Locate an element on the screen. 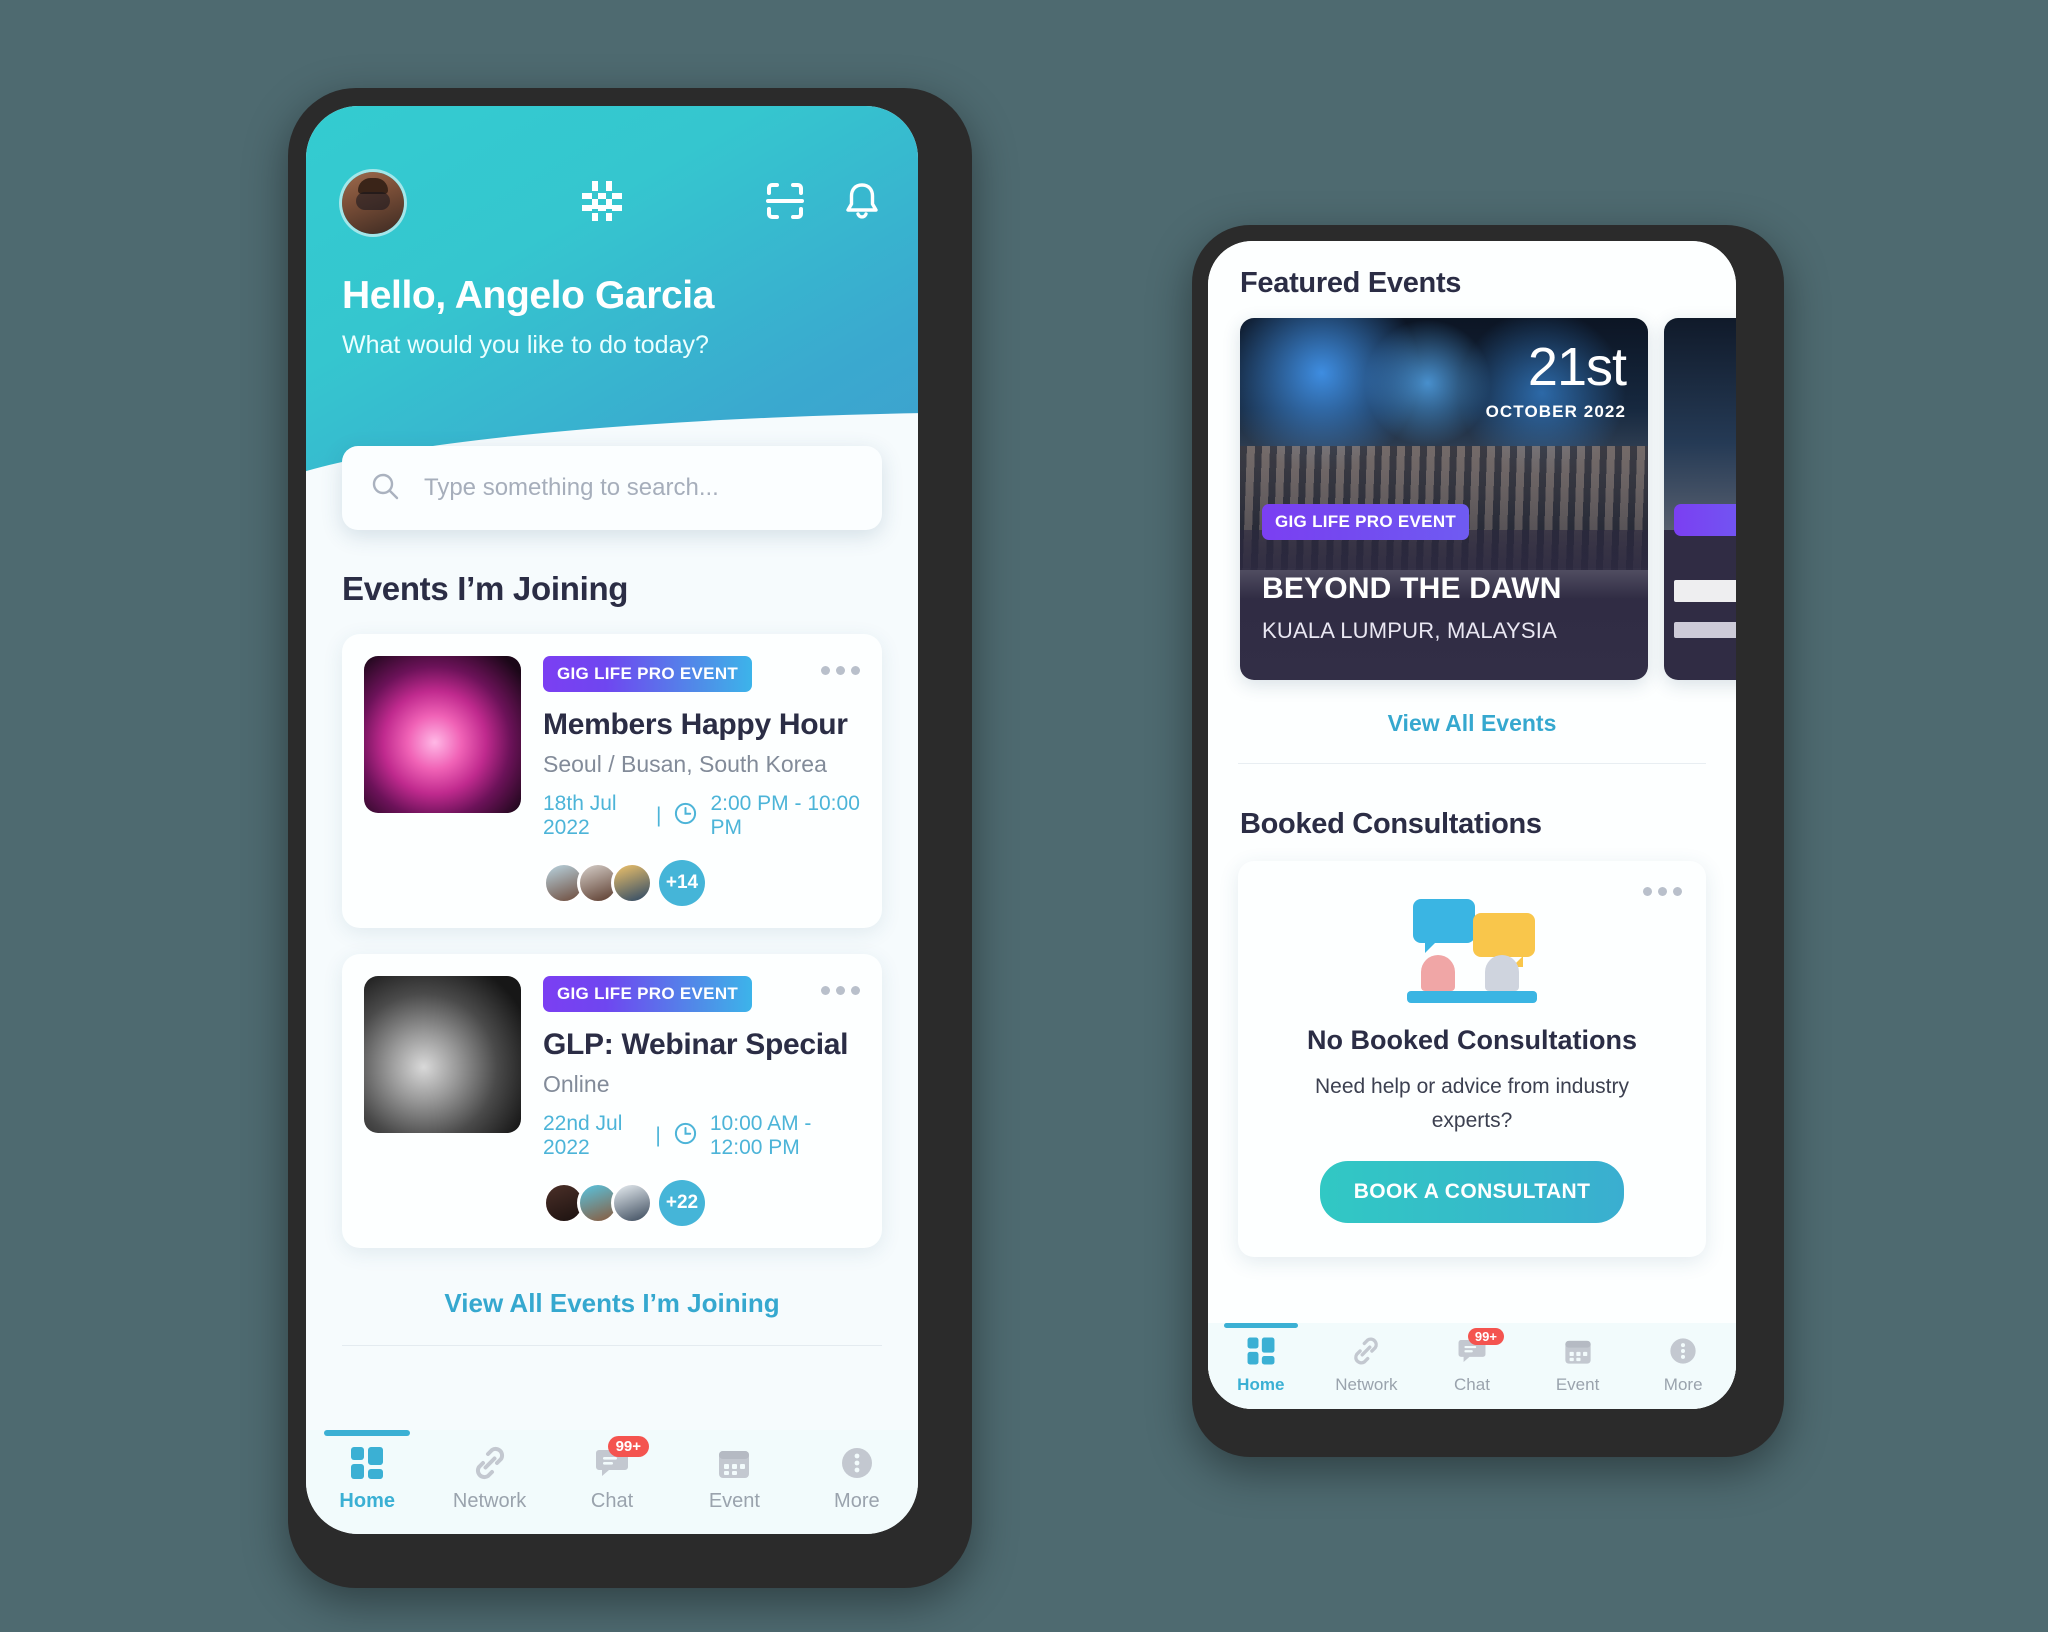  featured-event-title is located at coordinates (1705, 591).